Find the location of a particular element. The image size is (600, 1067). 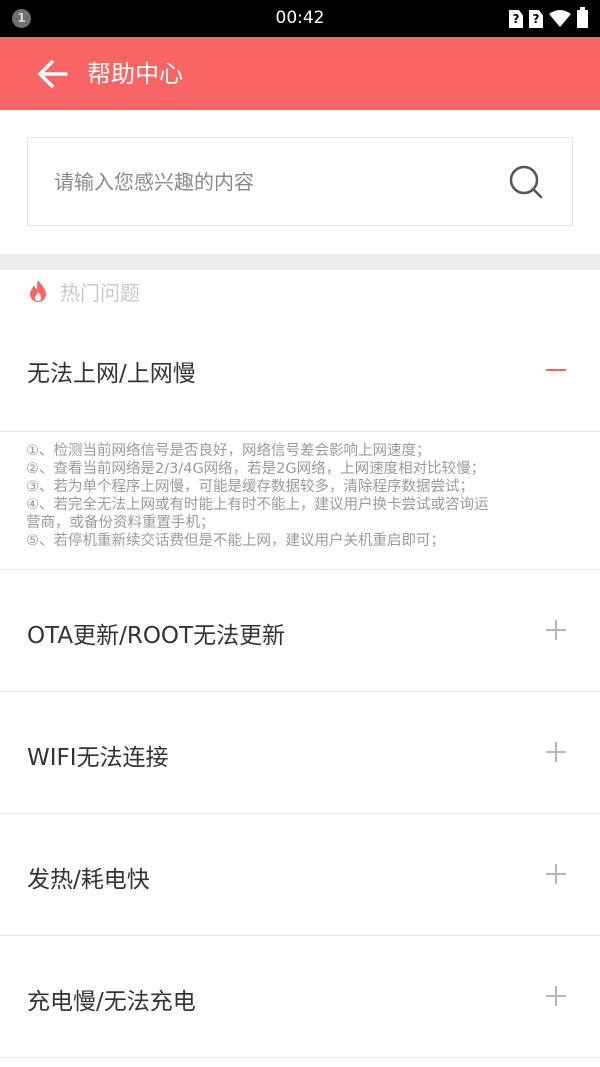

answer-line: ③、若为单个程序上网慢，可能是缓存数据较多，清除程序数据尝试； is located at coordinates (250, 487).